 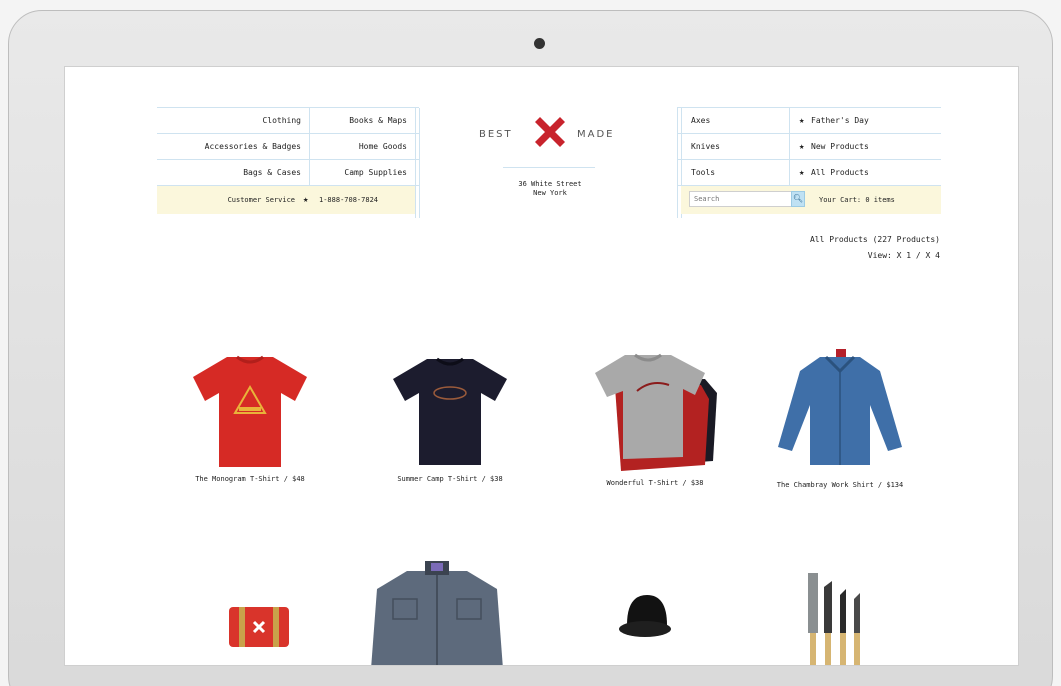 I want to click on grey-work-shirt-image, so click(x=437, y=612).